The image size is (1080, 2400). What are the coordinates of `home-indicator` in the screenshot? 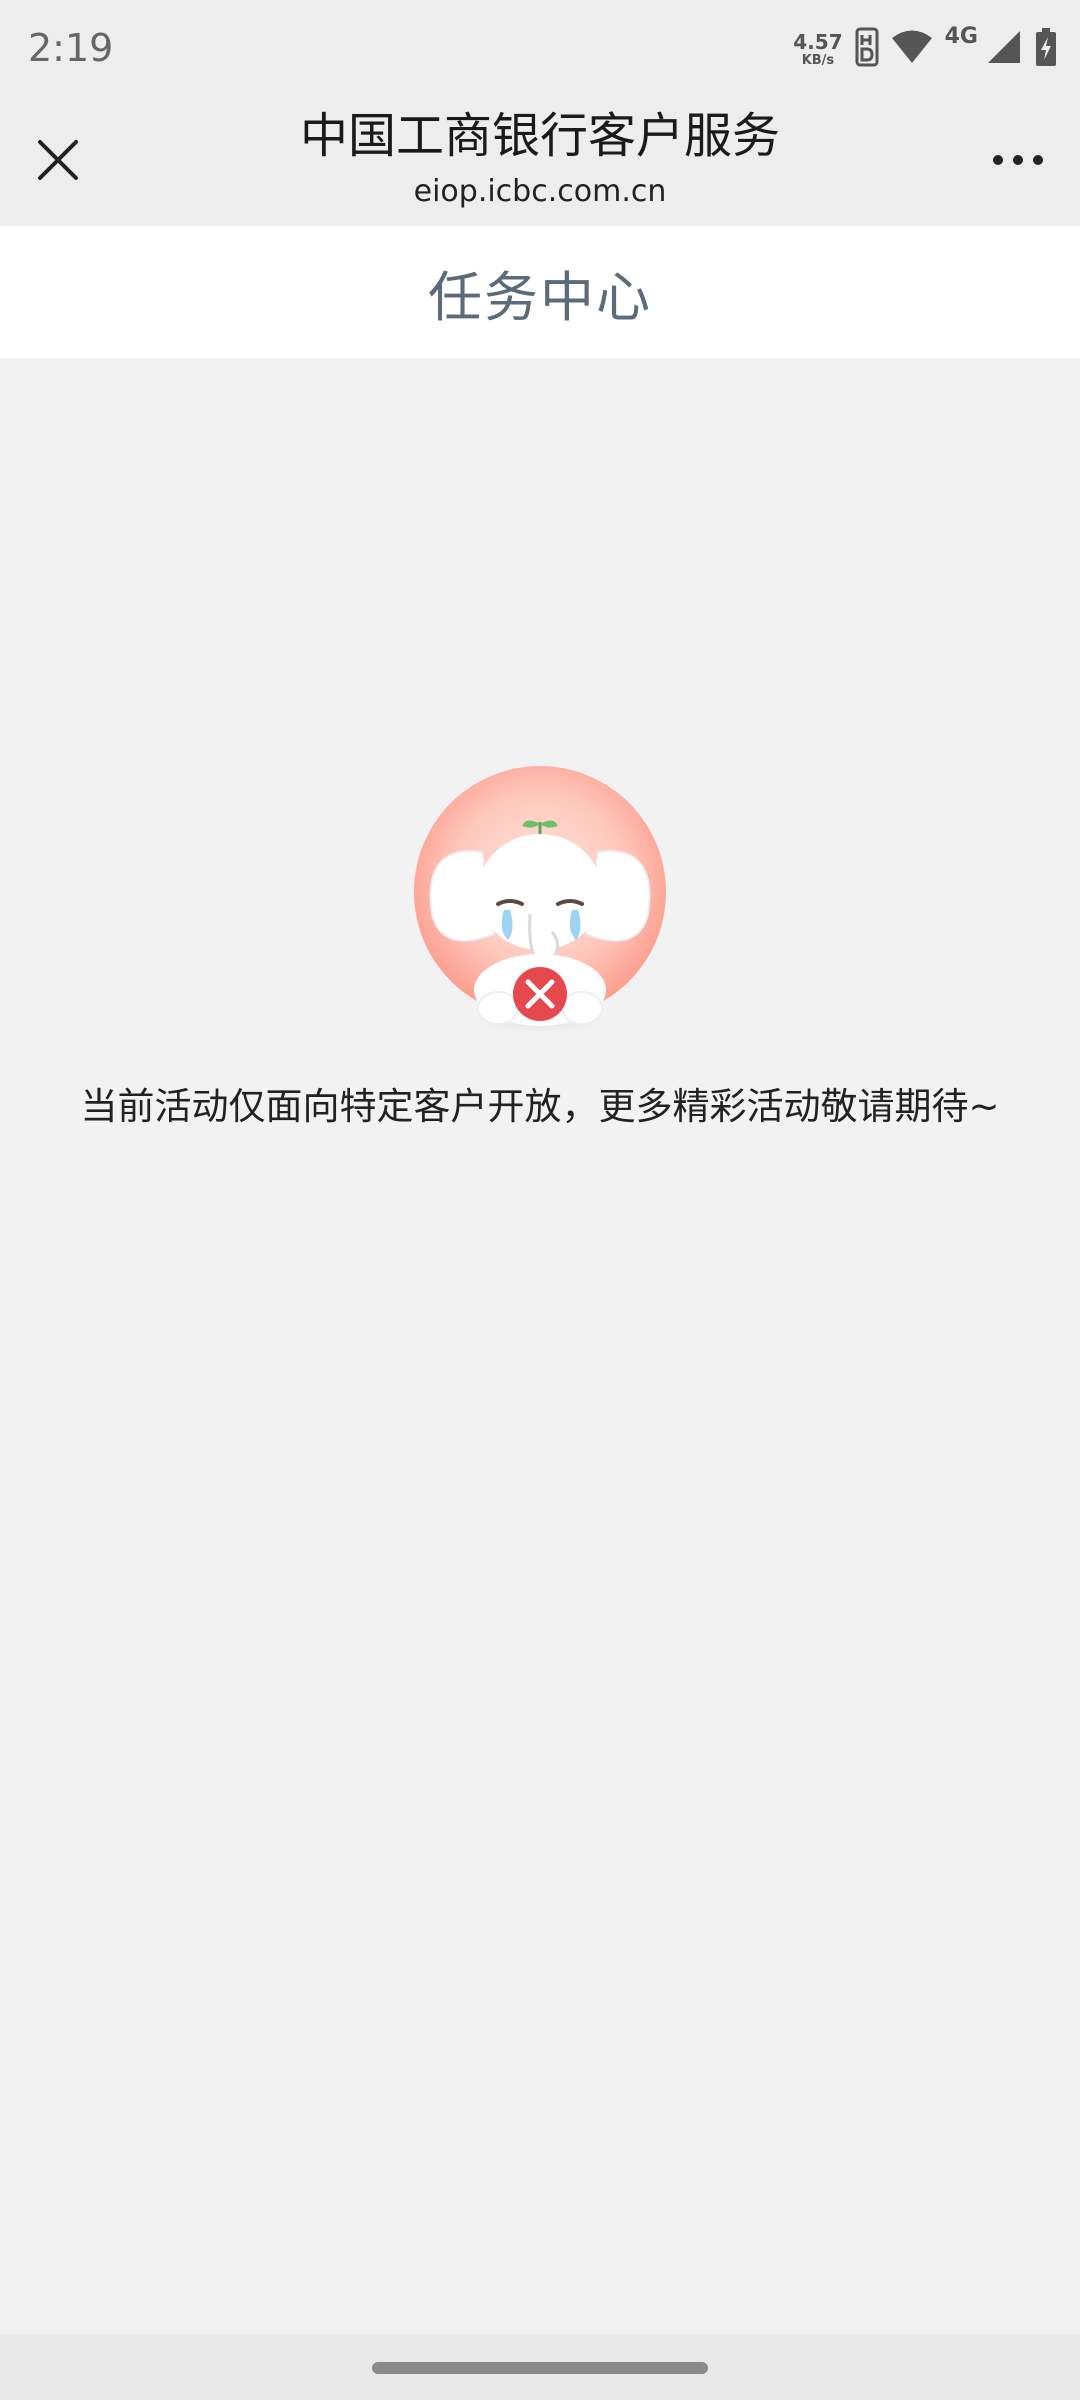 It's located at (540, 2368).